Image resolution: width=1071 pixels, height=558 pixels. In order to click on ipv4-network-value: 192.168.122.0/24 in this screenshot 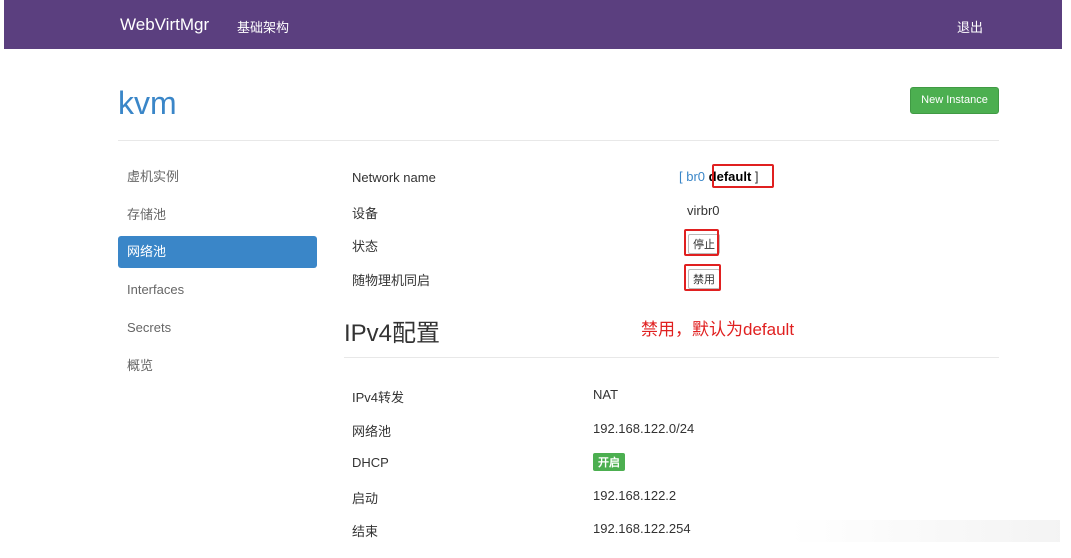, I will do `click(644, 428)`.